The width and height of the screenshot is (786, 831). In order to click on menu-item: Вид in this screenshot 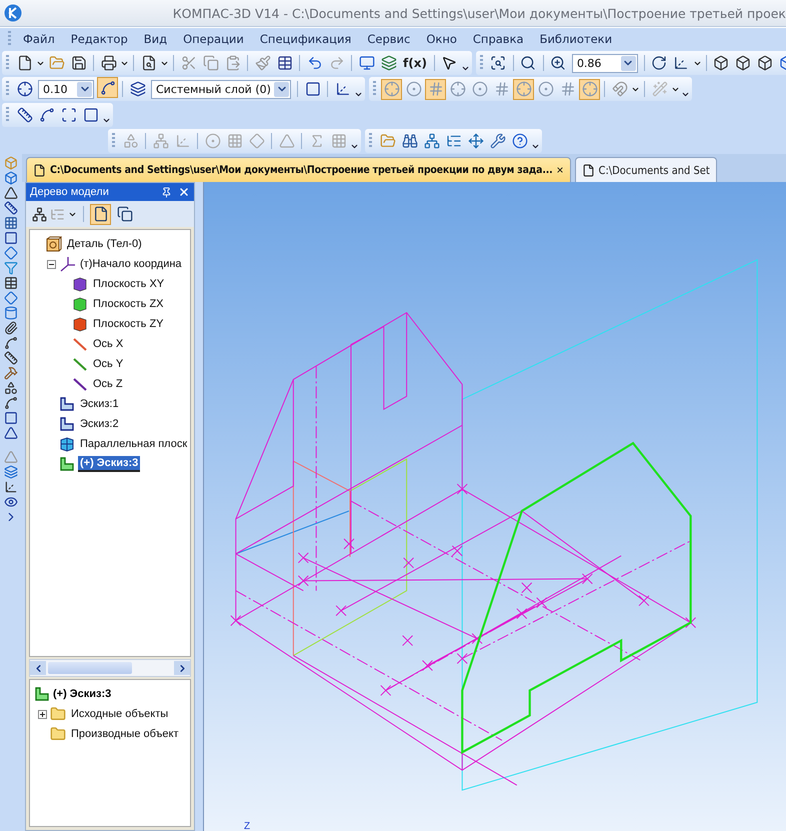, I will do `click(156, 39)`.